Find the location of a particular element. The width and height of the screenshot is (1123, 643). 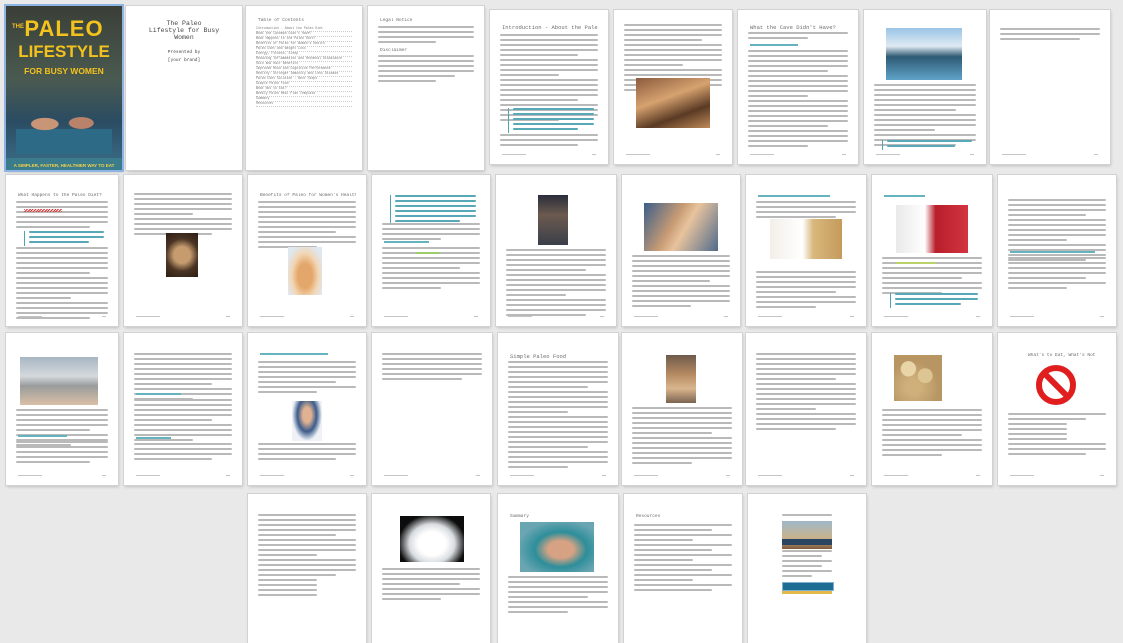

promo-cta-strip is located at coordinates (807, 592).